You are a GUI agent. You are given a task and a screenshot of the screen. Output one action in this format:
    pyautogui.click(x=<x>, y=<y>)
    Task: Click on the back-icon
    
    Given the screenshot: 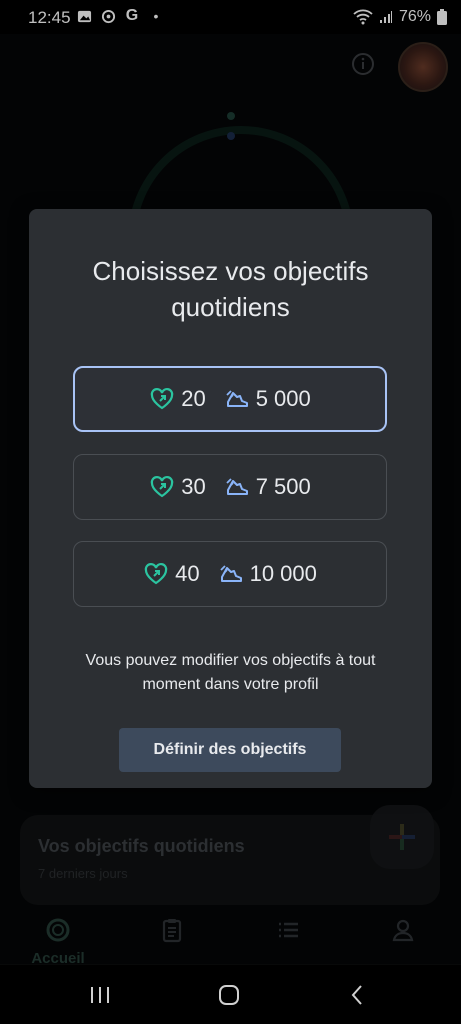 What is the action you would take?
    pyautogui.click(x=358, y=995)
    